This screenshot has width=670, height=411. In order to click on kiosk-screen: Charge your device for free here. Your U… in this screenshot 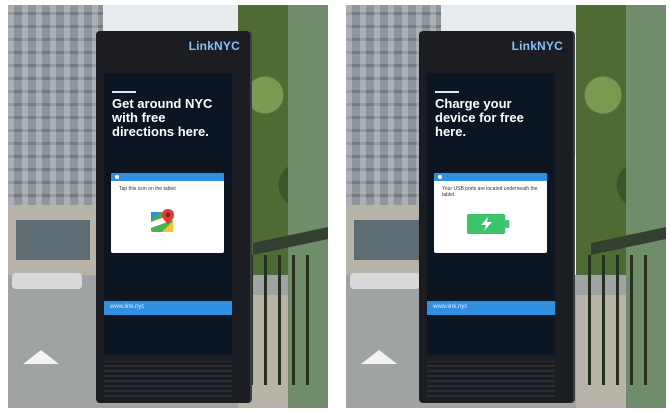, I will do `click(491, 214)`.